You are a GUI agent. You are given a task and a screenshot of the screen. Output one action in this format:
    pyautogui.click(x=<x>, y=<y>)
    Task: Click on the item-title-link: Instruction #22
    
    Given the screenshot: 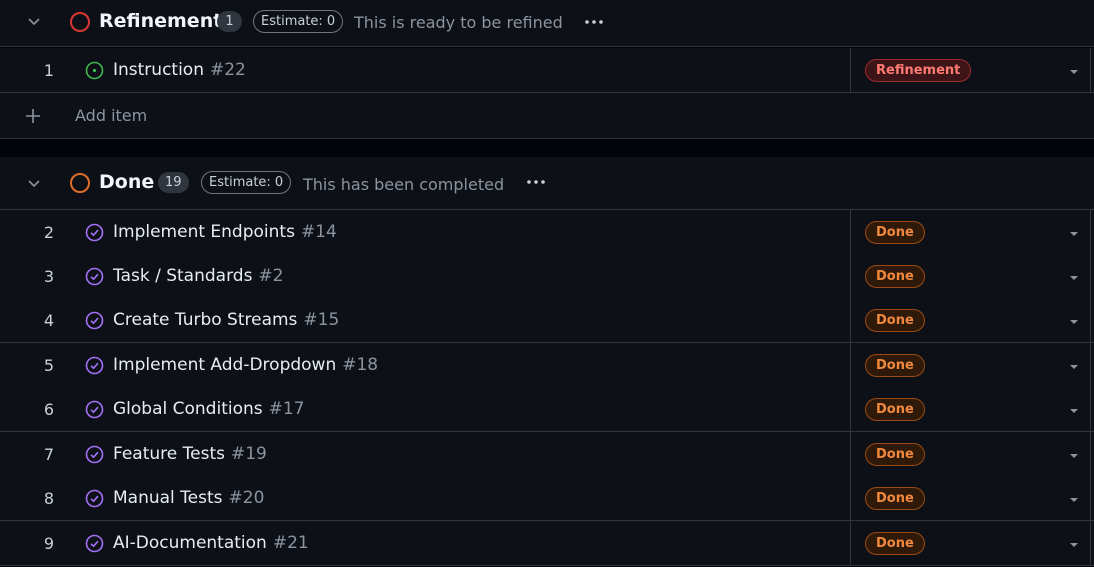 What is the action you would take?
    pyautogui.click(x=179, y=70)
    